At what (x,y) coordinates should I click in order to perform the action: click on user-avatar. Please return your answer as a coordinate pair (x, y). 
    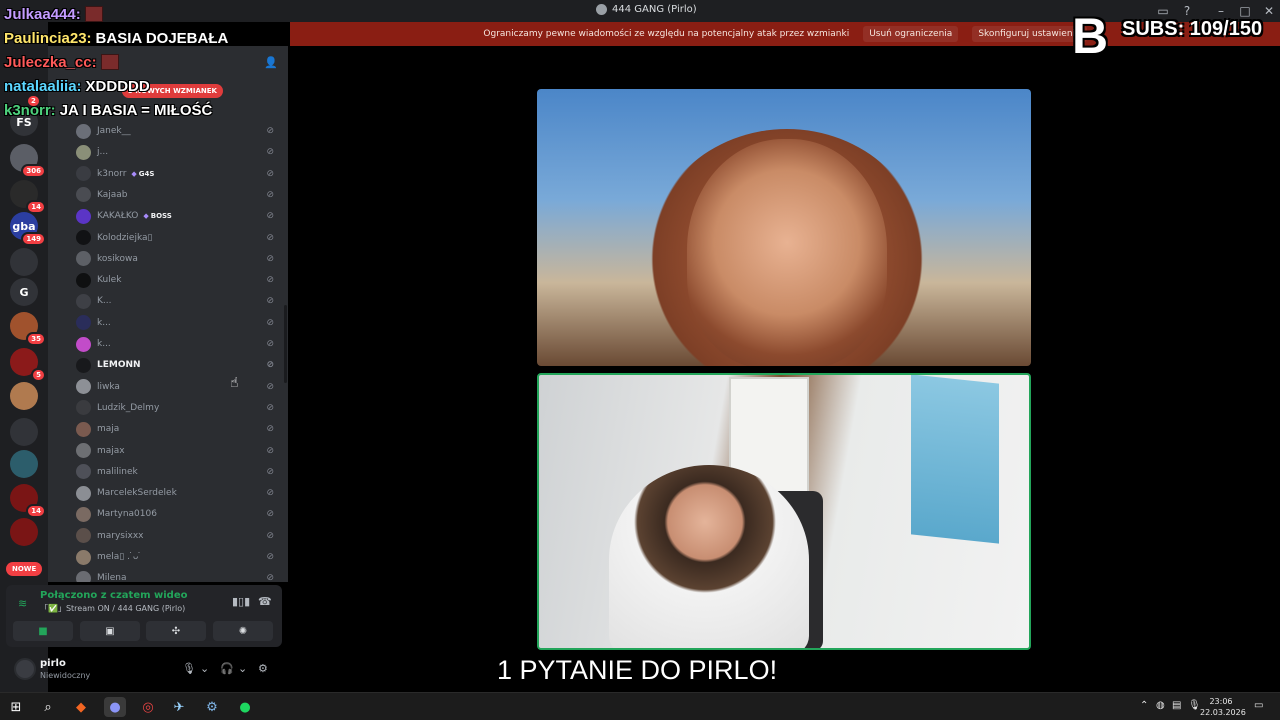
    Looking at the image, I should click on (25, 669).